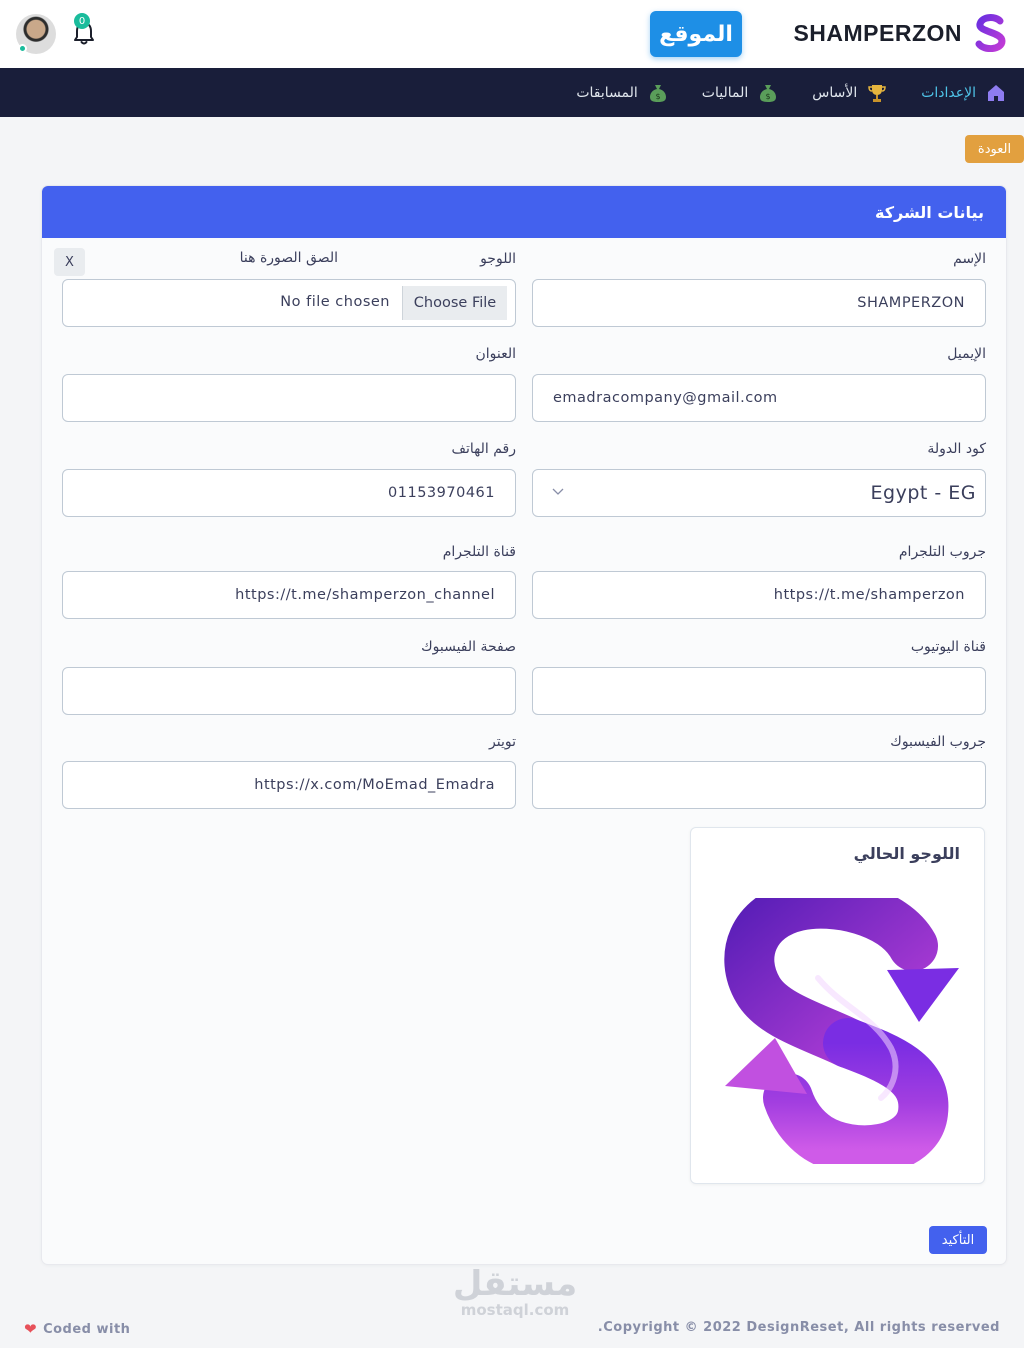 The width and height of the screenshot is (1024, 1348). Describe the element at coordinates (759, 398) in the screenshot. I see `email-field: emadracompany@gmail.com` at that location.